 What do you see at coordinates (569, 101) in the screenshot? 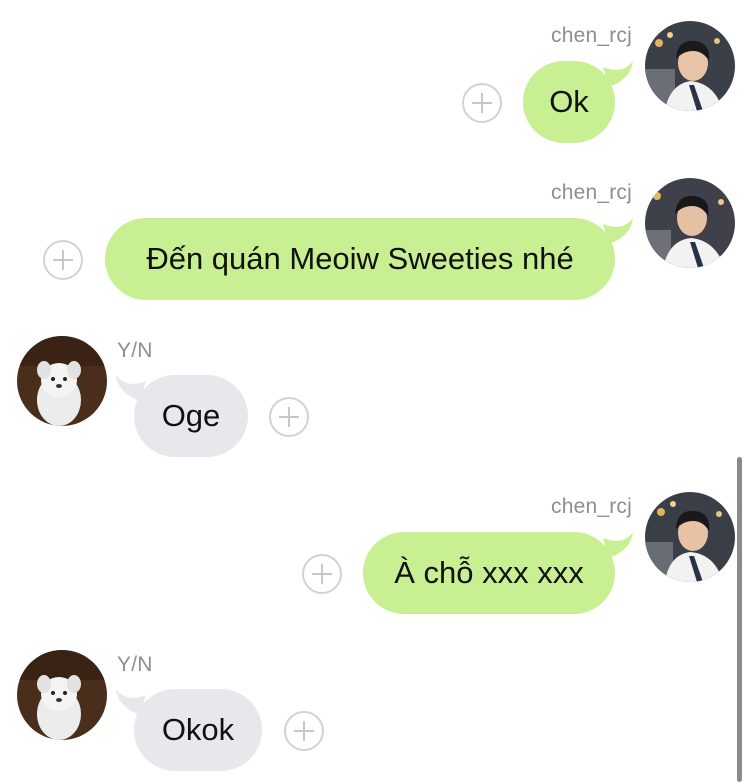
I see `message-text: Ok` at bounding box center [569, 101].